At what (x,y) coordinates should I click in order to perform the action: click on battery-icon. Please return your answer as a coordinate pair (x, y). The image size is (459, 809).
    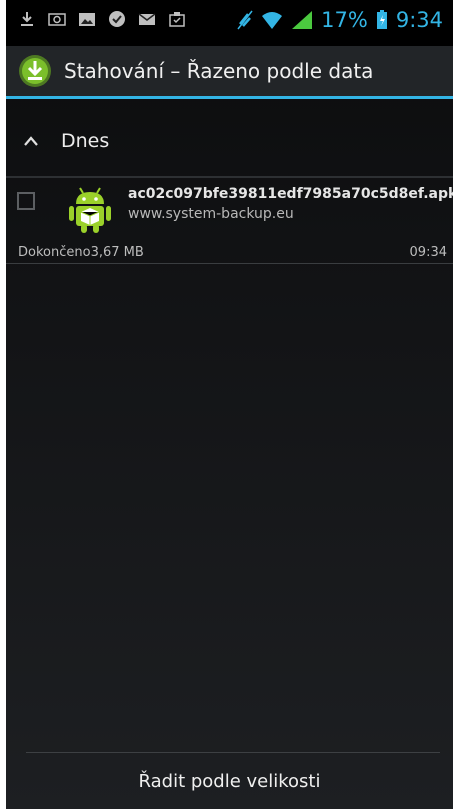
    Looking at the image, I should click on (381, 19).